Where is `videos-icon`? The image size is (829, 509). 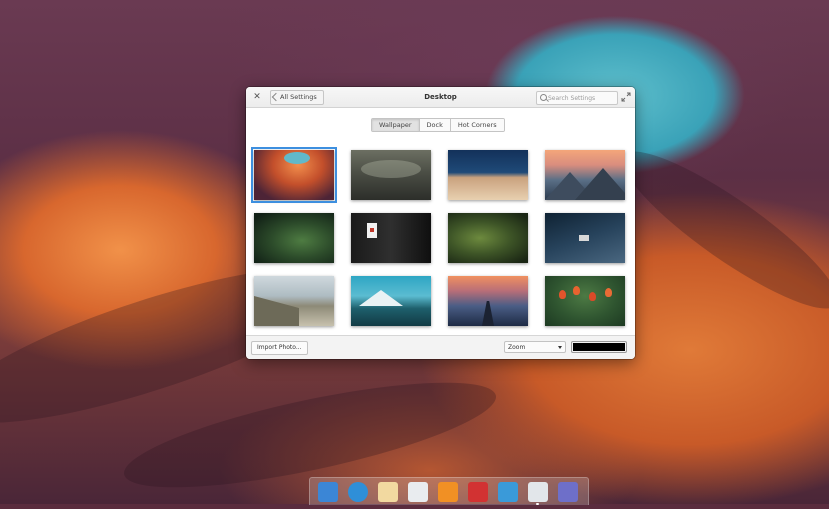
videos-icon is located at coordinates (478, 492).